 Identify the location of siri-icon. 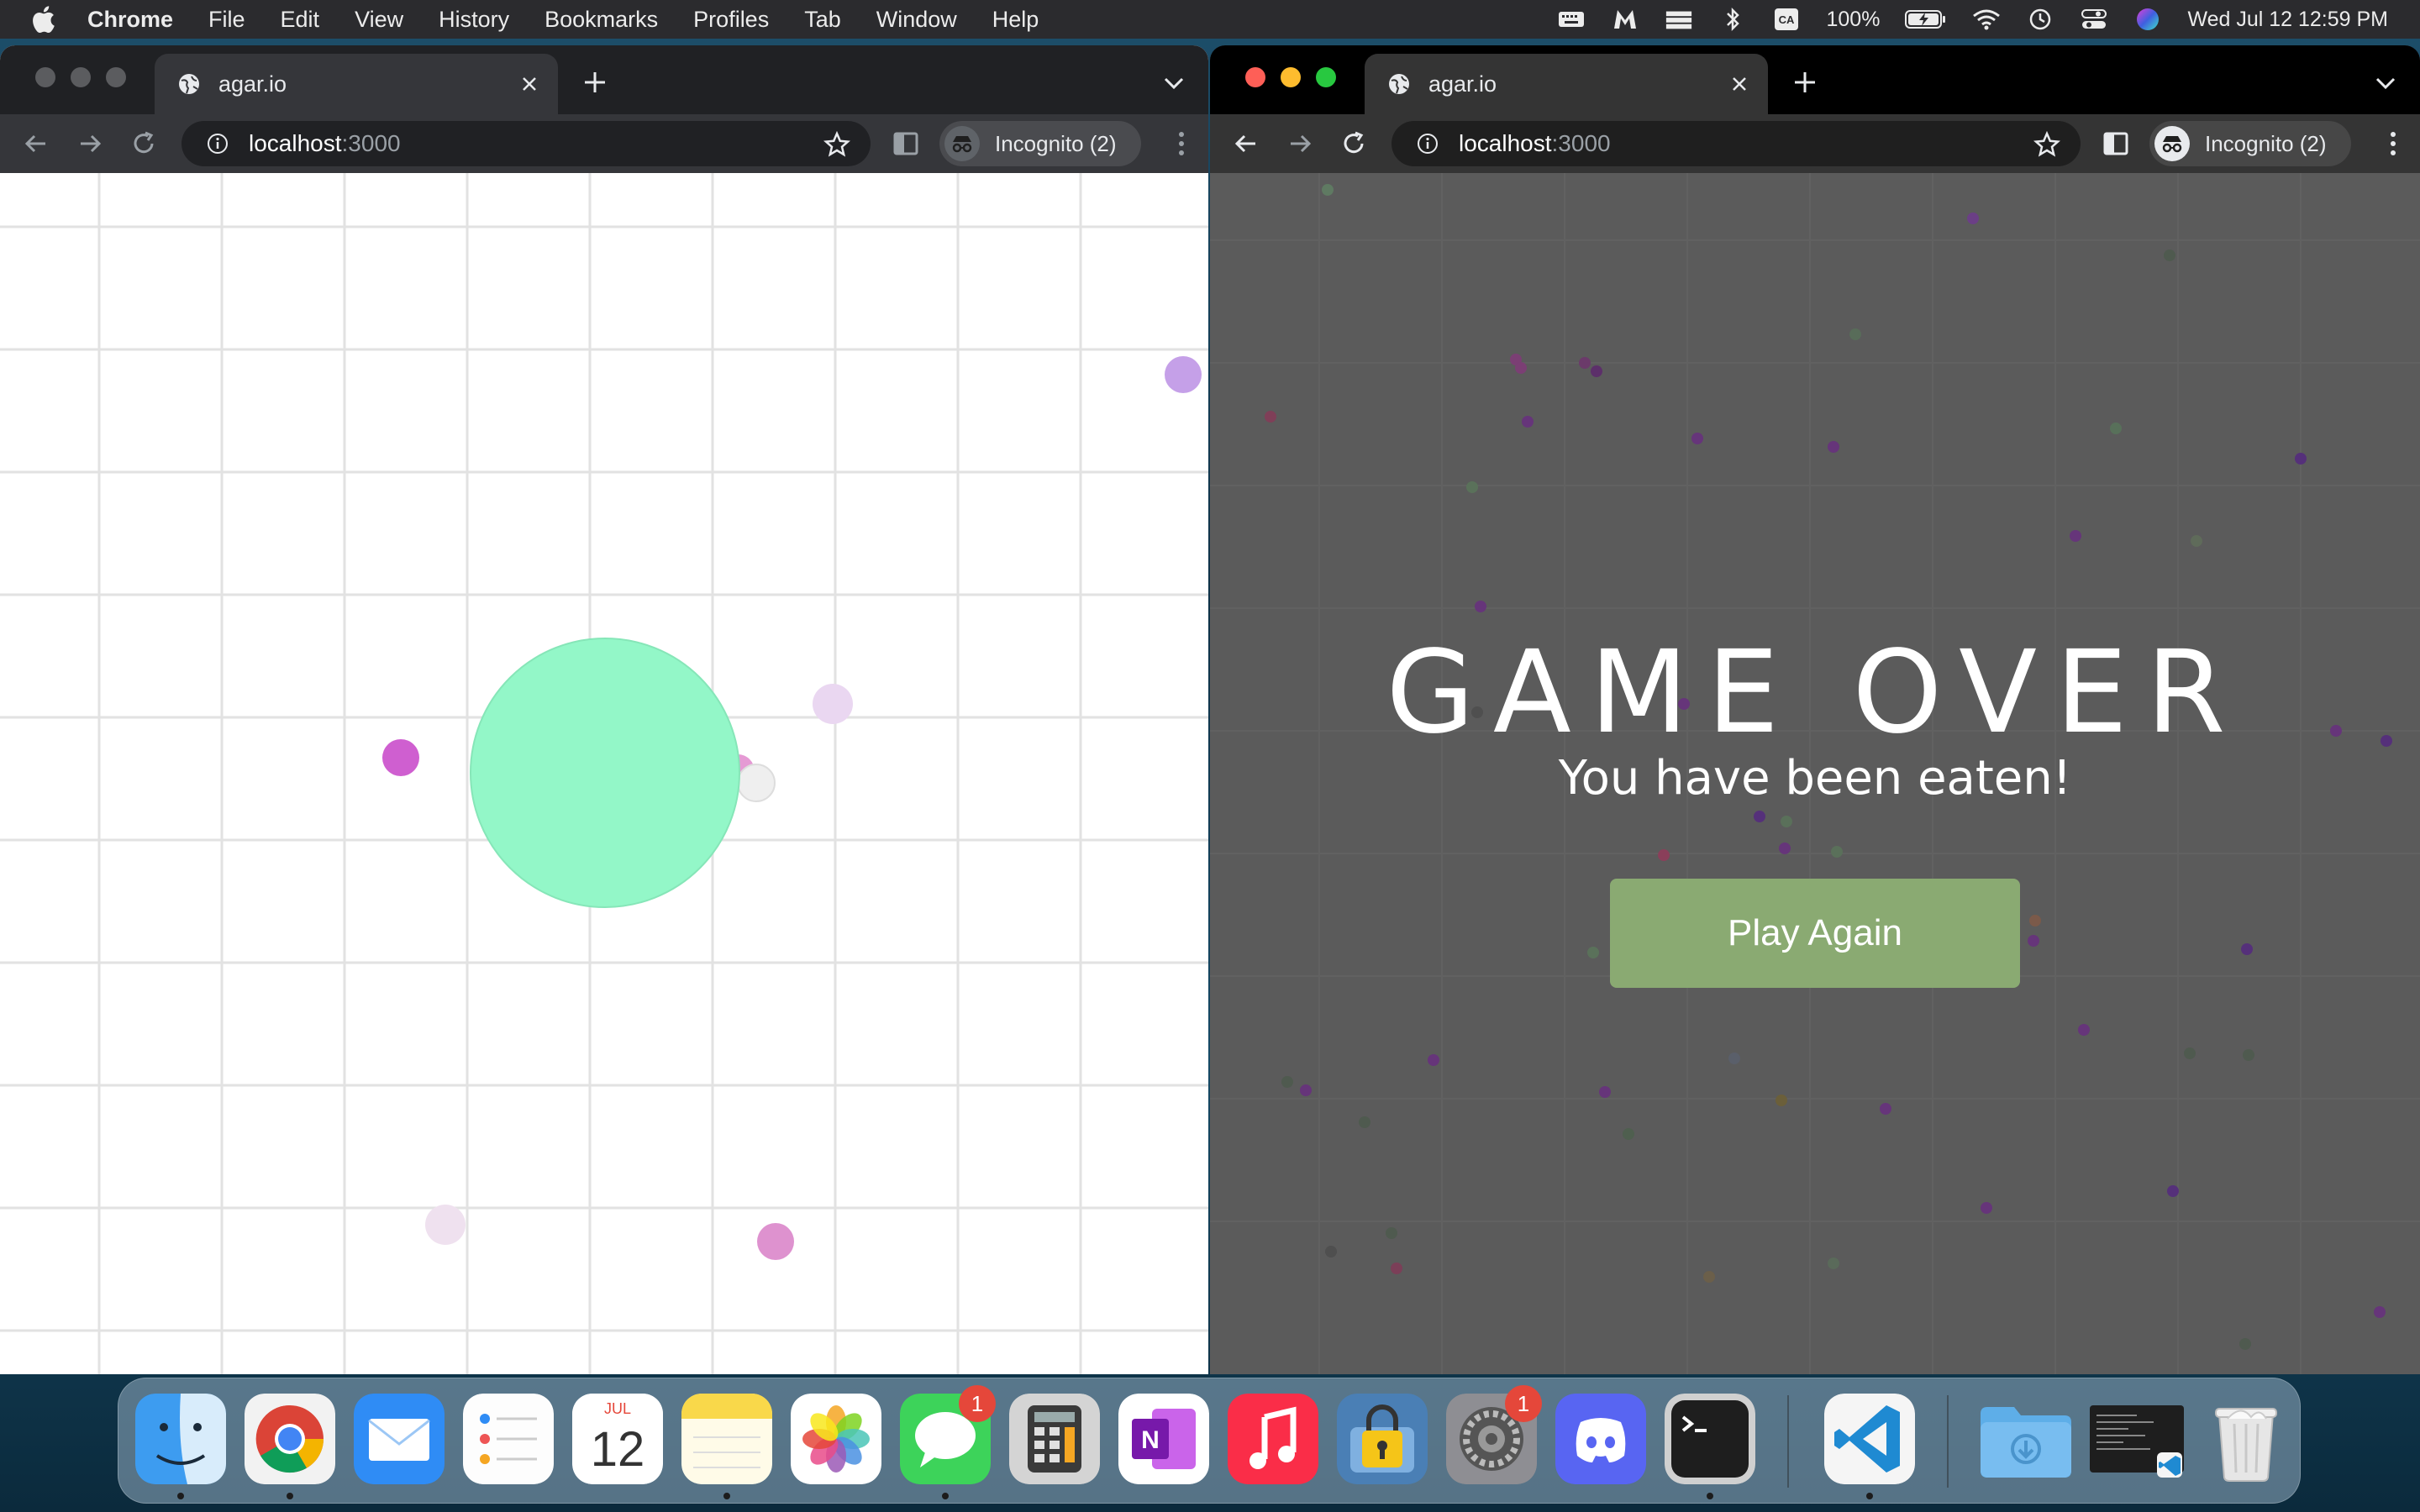
(2147, 19).